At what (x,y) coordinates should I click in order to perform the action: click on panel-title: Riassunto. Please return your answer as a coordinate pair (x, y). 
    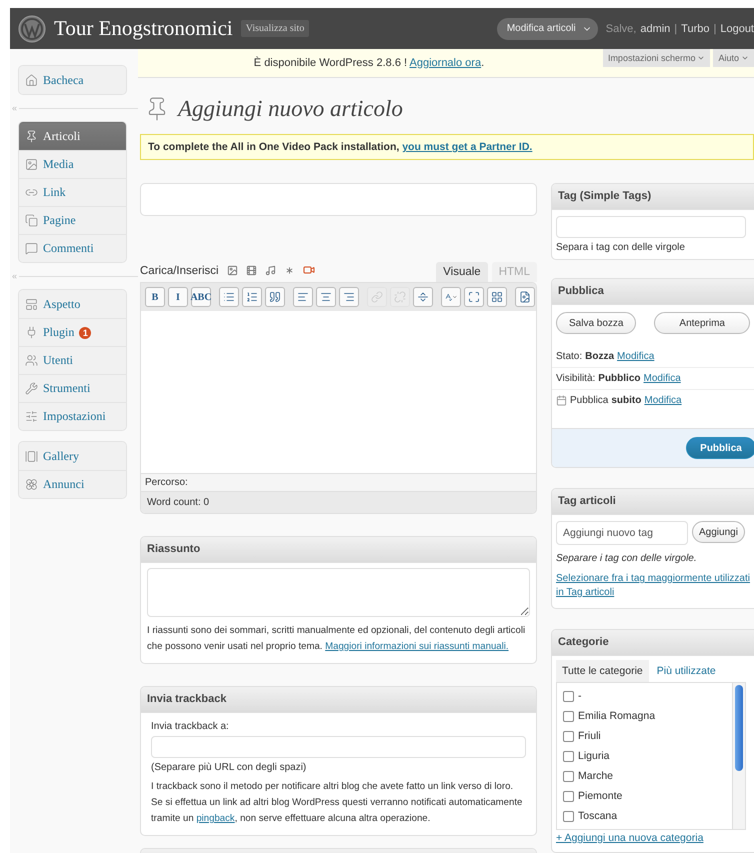
    Looking at the image, I should click on (338, 550).